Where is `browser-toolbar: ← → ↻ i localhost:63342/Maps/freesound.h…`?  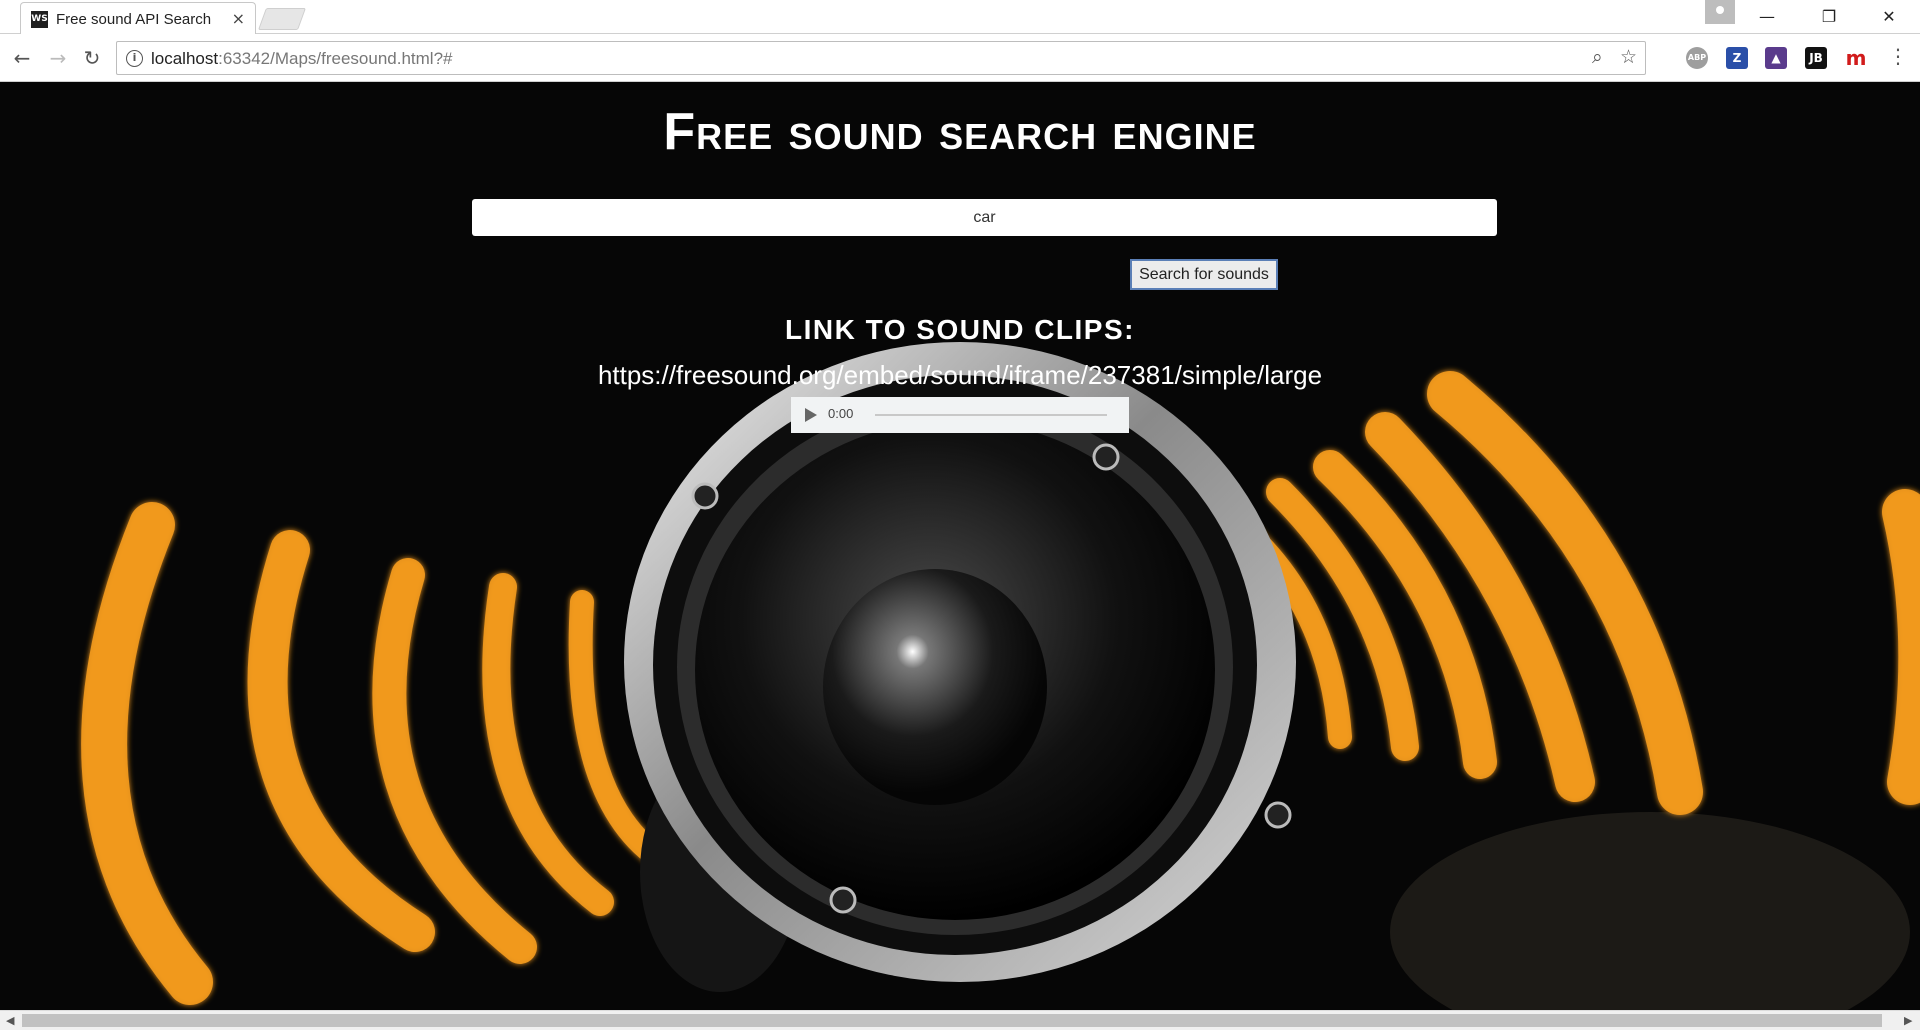
browser-toolbar: ← → ↻ i localhost:63342/Maps/freesound.h… is located at coordinates (960, 58).